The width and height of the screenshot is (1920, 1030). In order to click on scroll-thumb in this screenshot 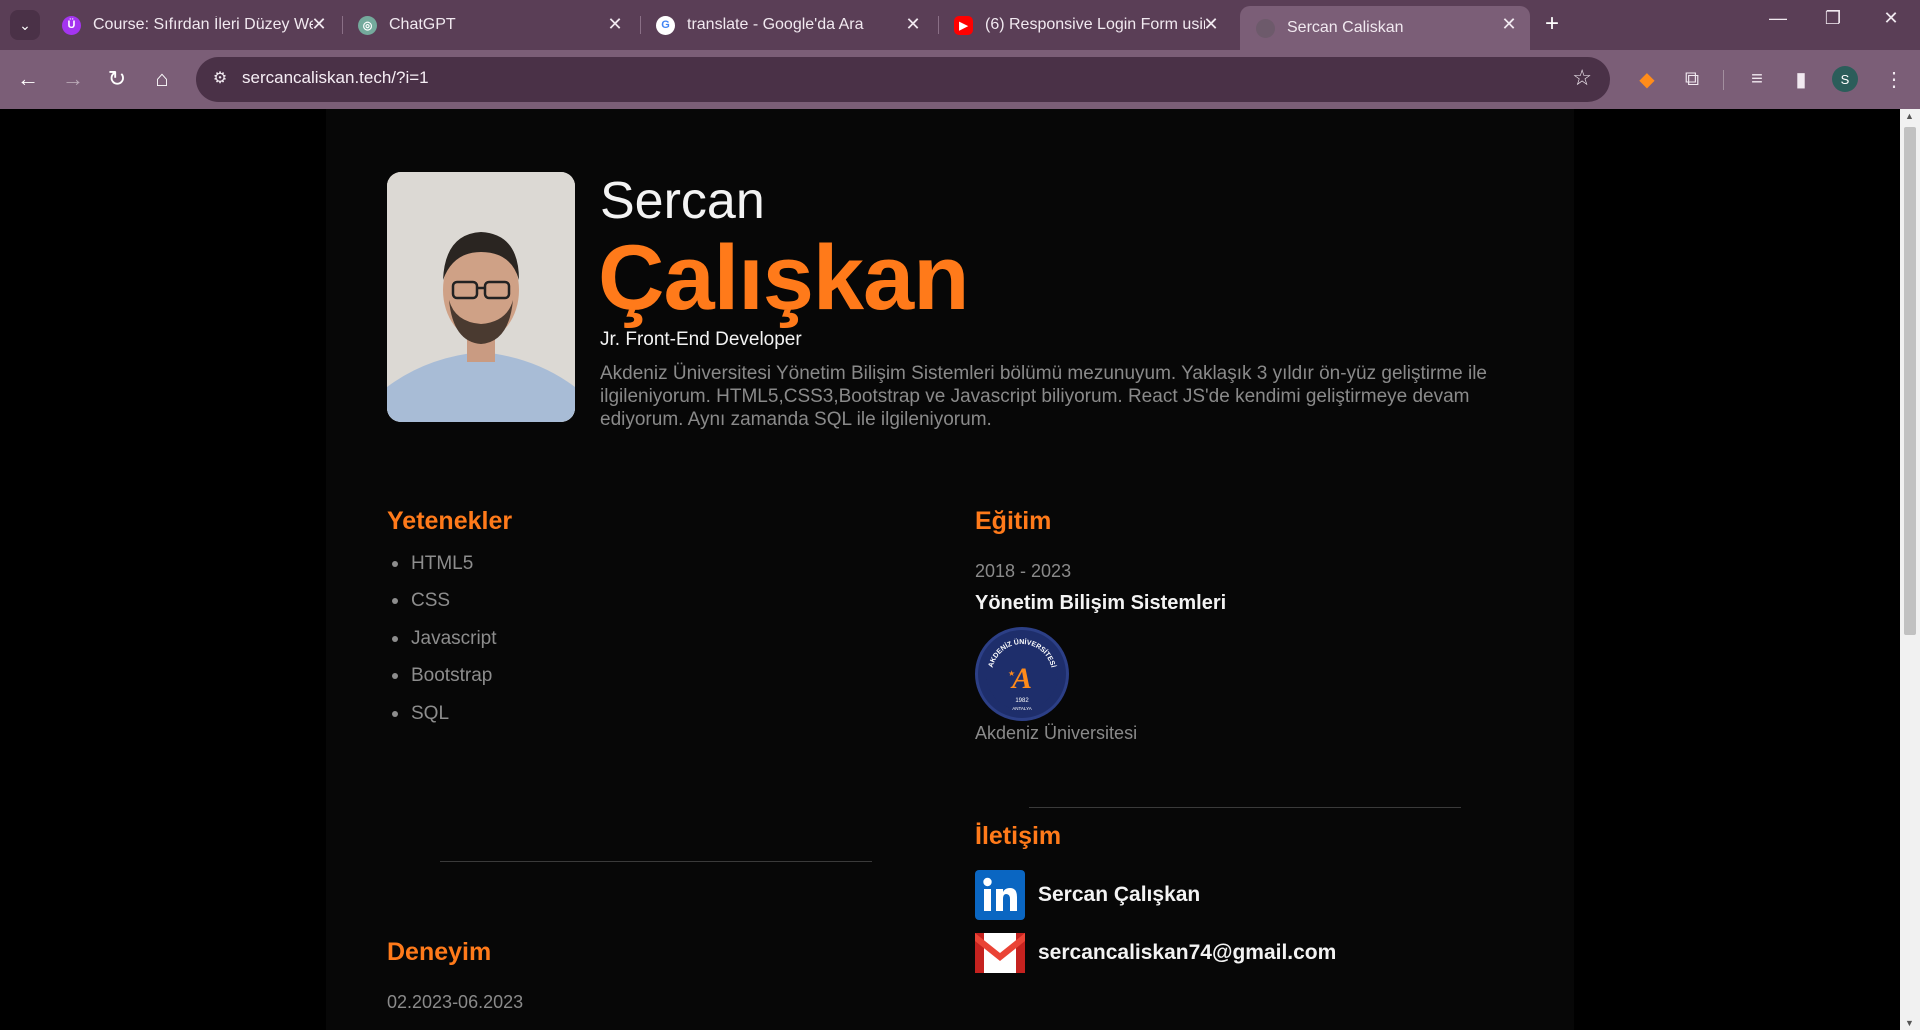, I will do `click(1910, 381)`.